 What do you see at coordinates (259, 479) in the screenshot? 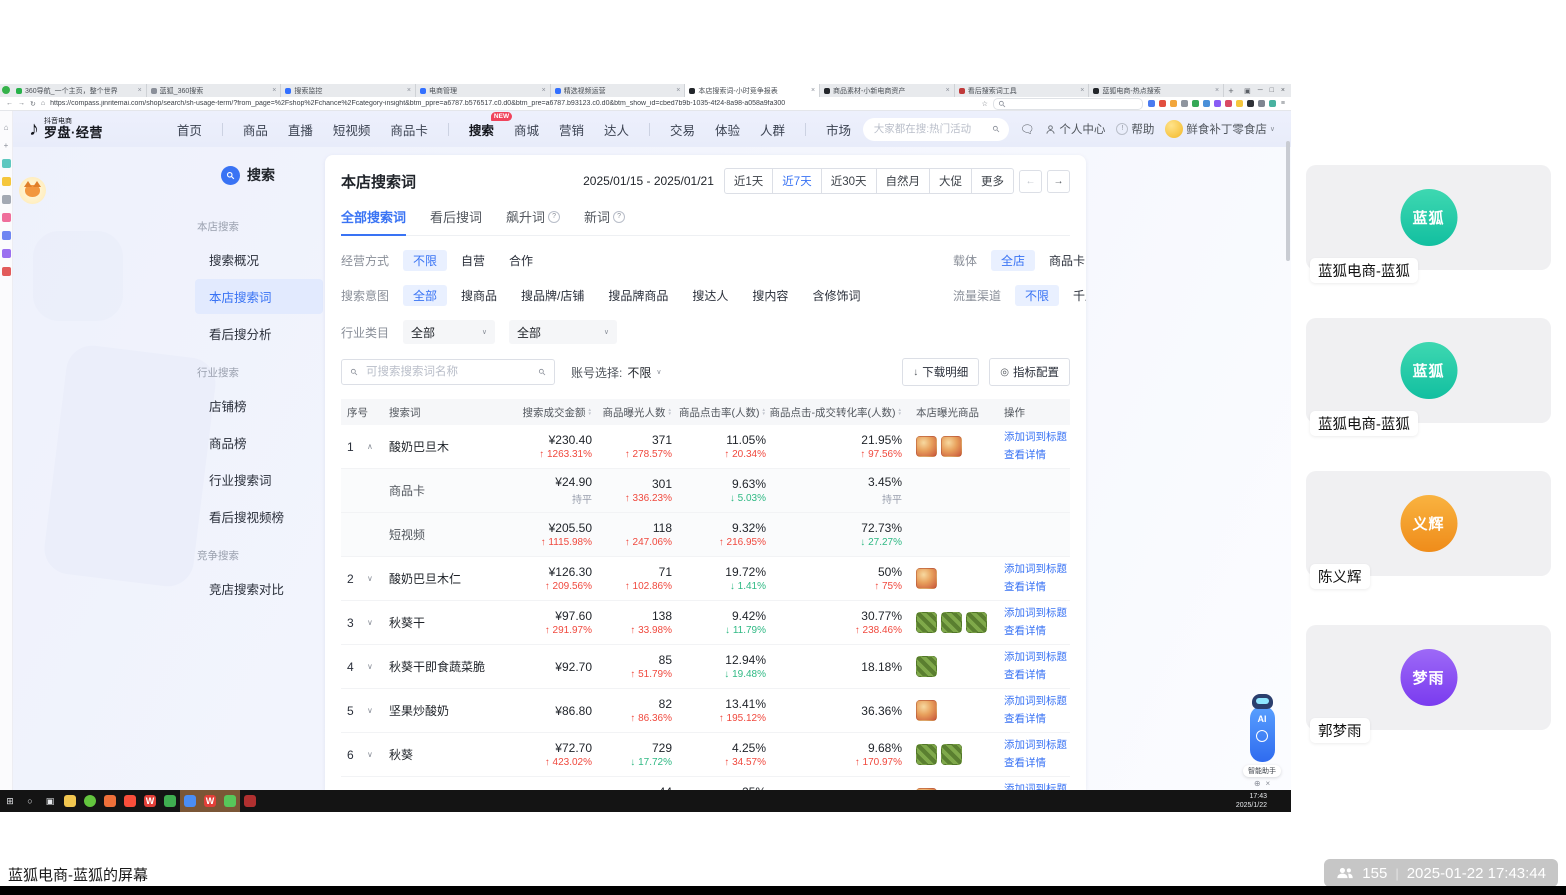
I see `sidebar-item-行业搜索词: 行业搜索词` at bounding box center [259, 479].